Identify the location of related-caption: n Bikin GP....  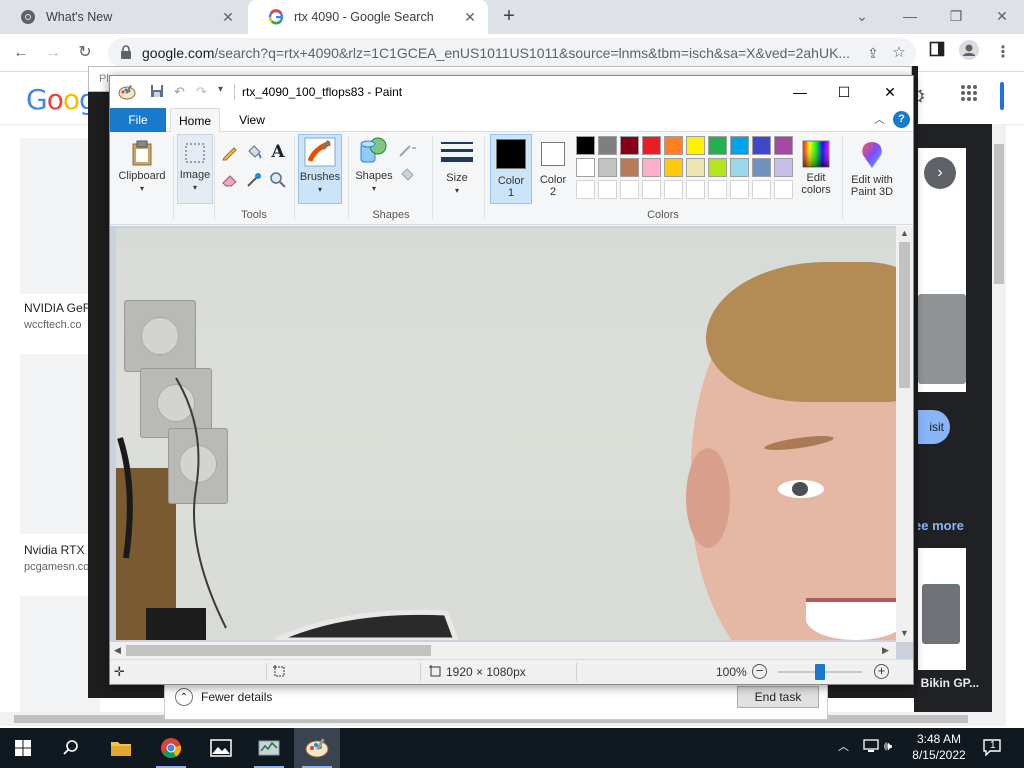
(944, 683).